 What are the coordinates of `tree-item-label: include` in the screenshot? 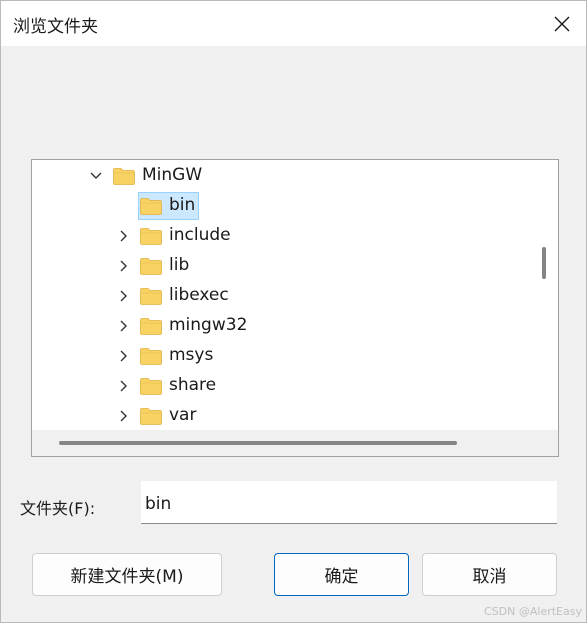 It's located at (200, 235).